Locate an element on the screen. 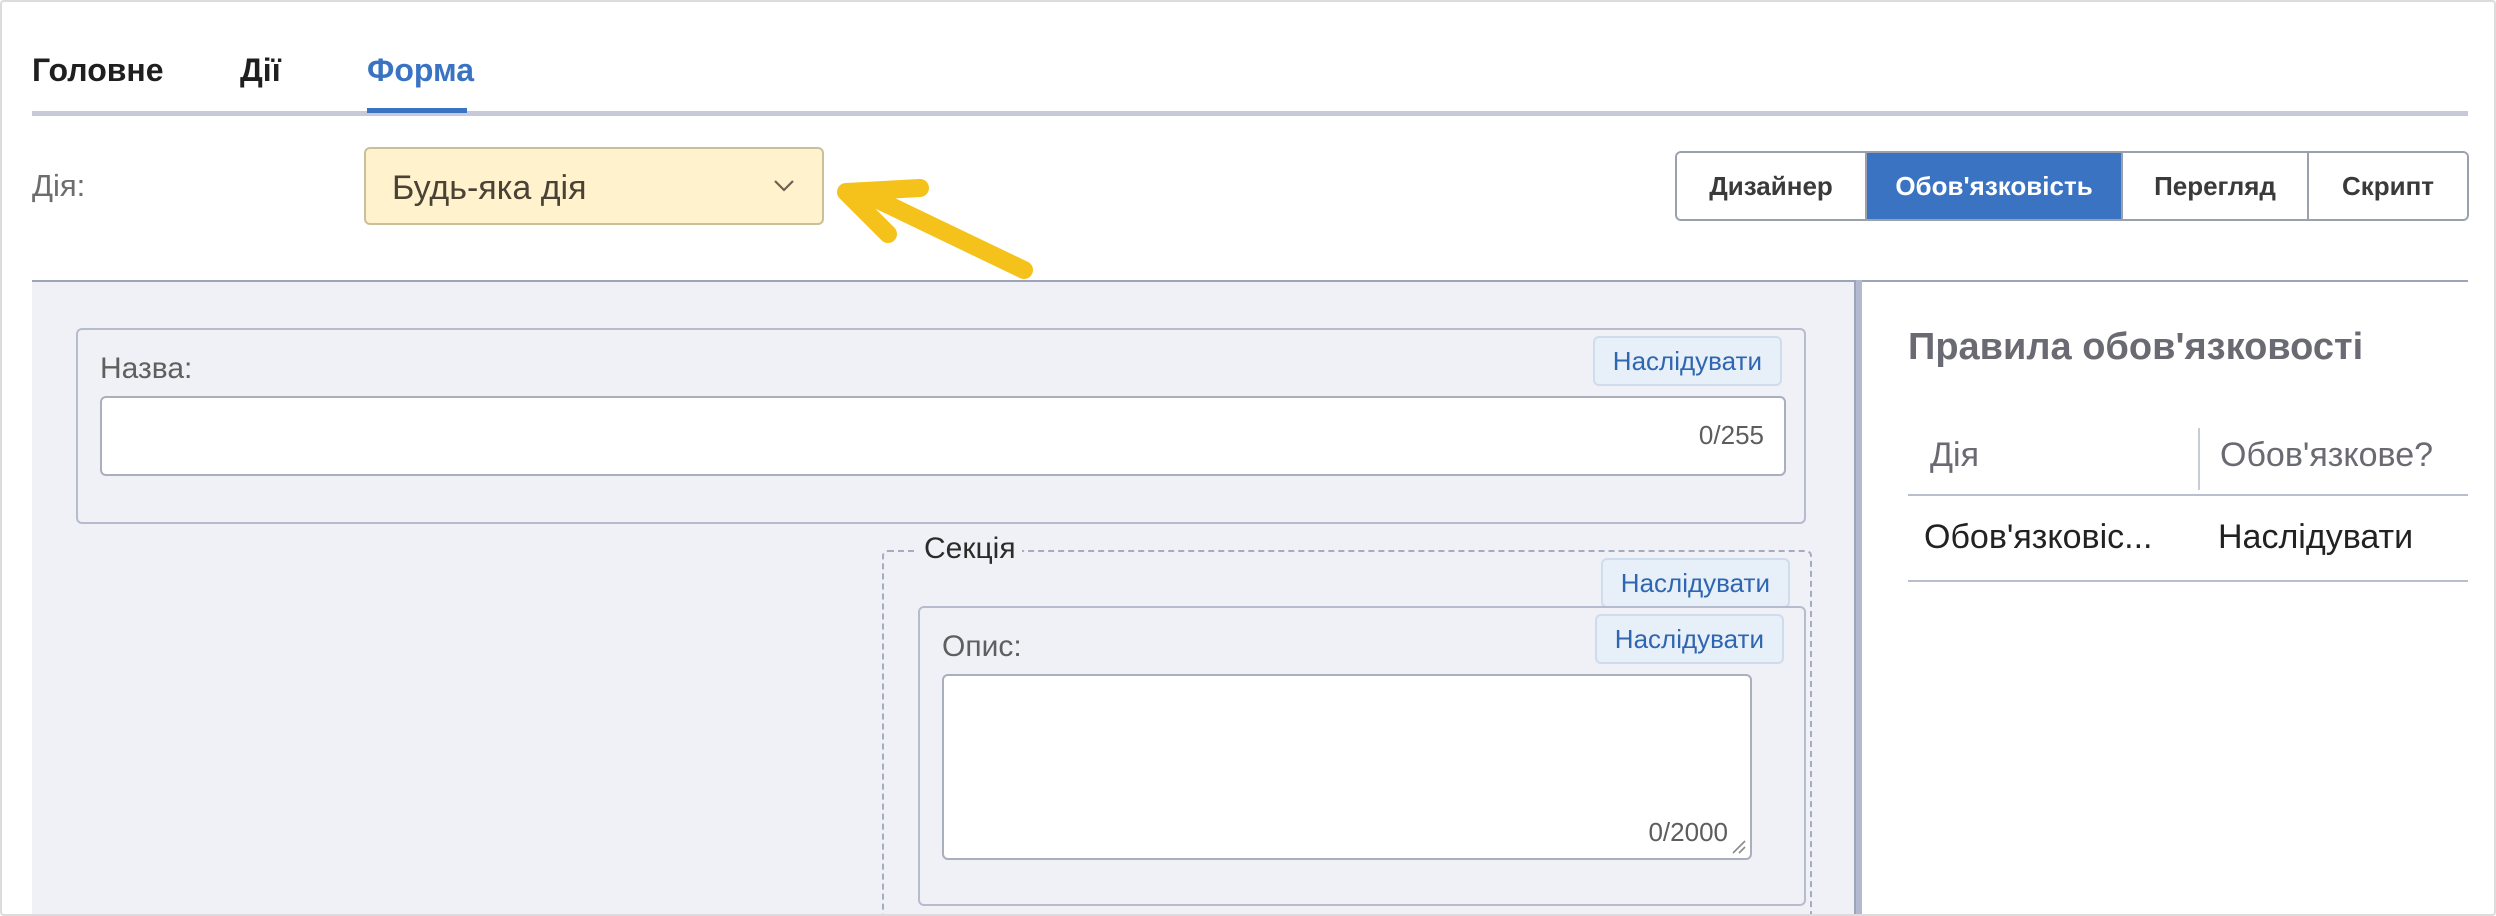 This screenshot has height=916, width=2496. description-inherit-button: Наслідувати is located at coordinates (1689, 639).